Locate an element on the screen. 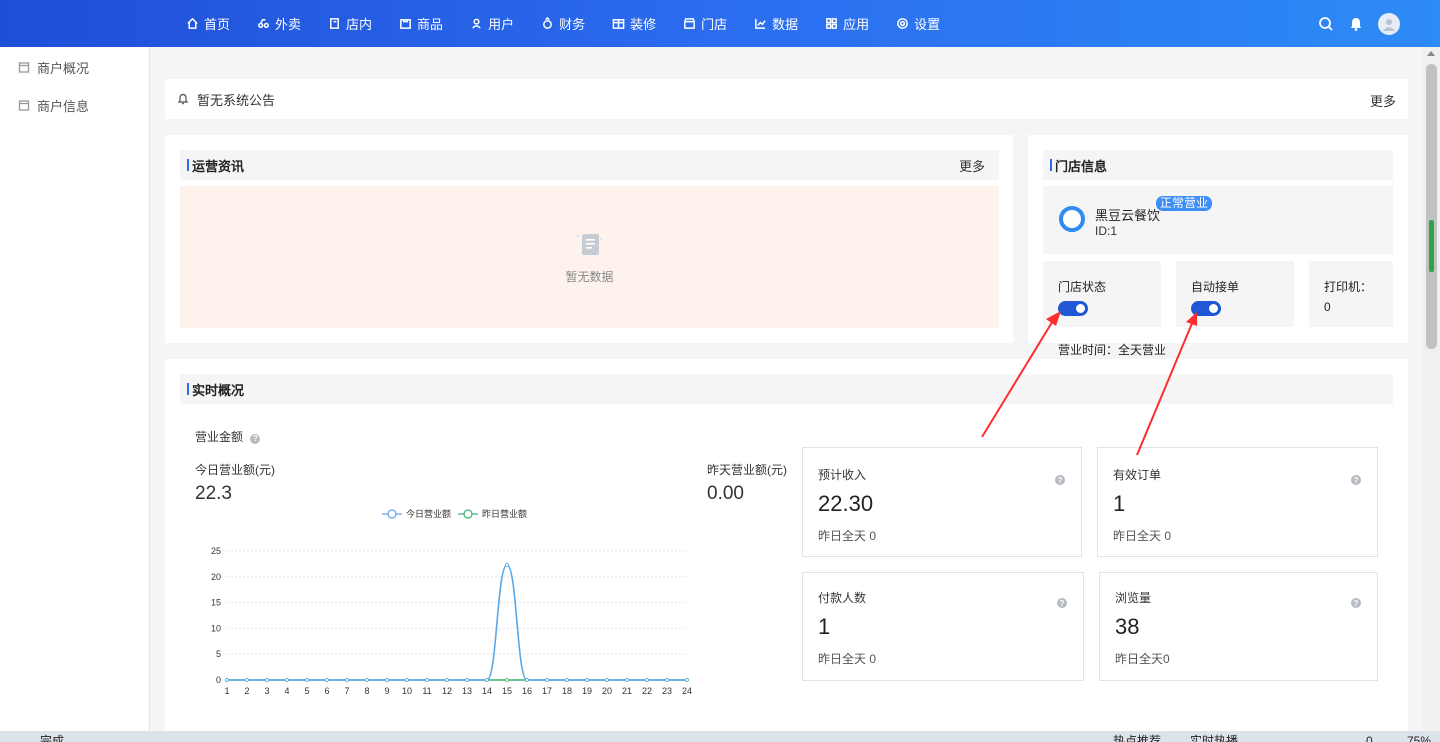 This screenshot has height=742, width=1440. hot-recommend-link: 热点推荐 is located at coordinates (1137, 736).